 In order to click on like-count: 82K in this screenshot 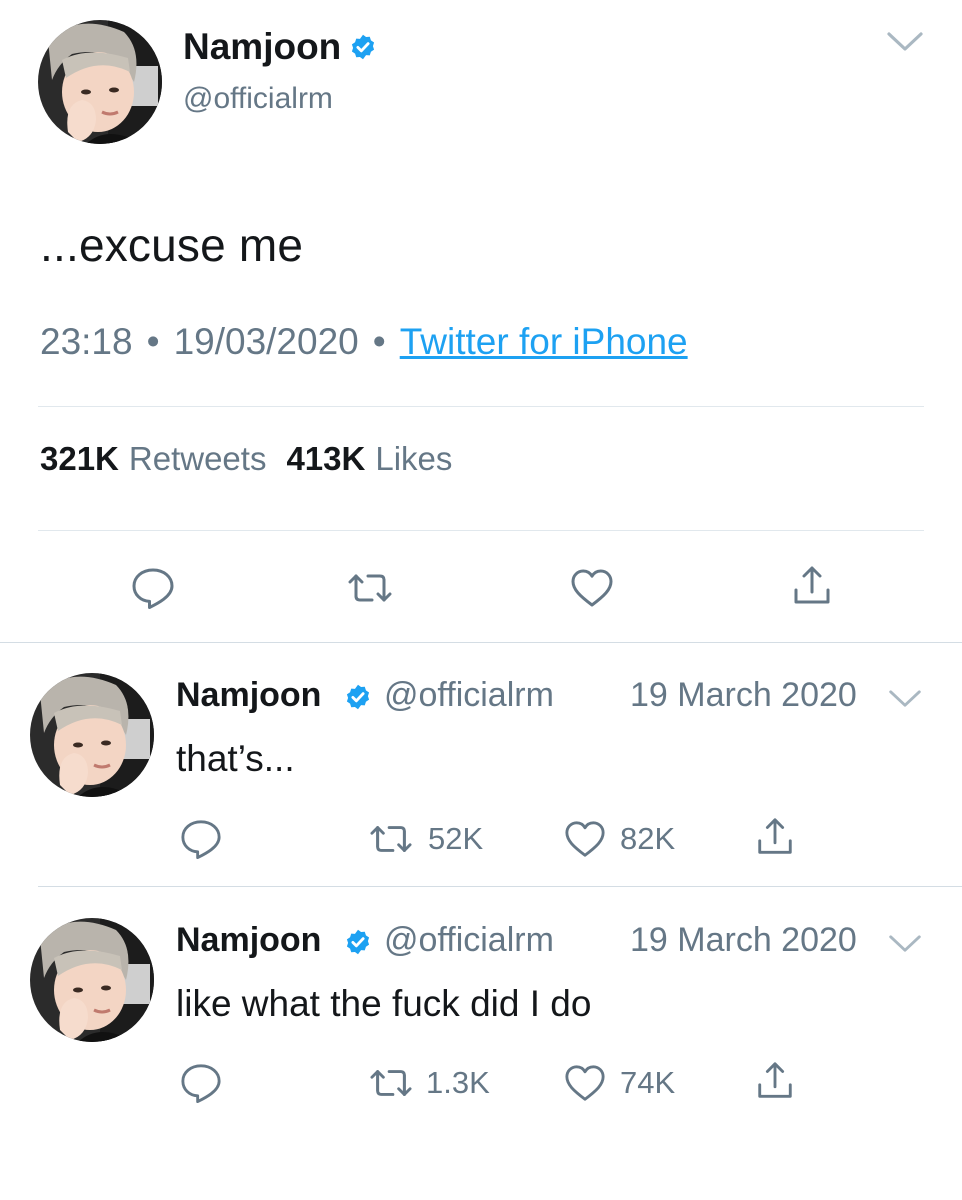, I will do `click(648, 838)`.